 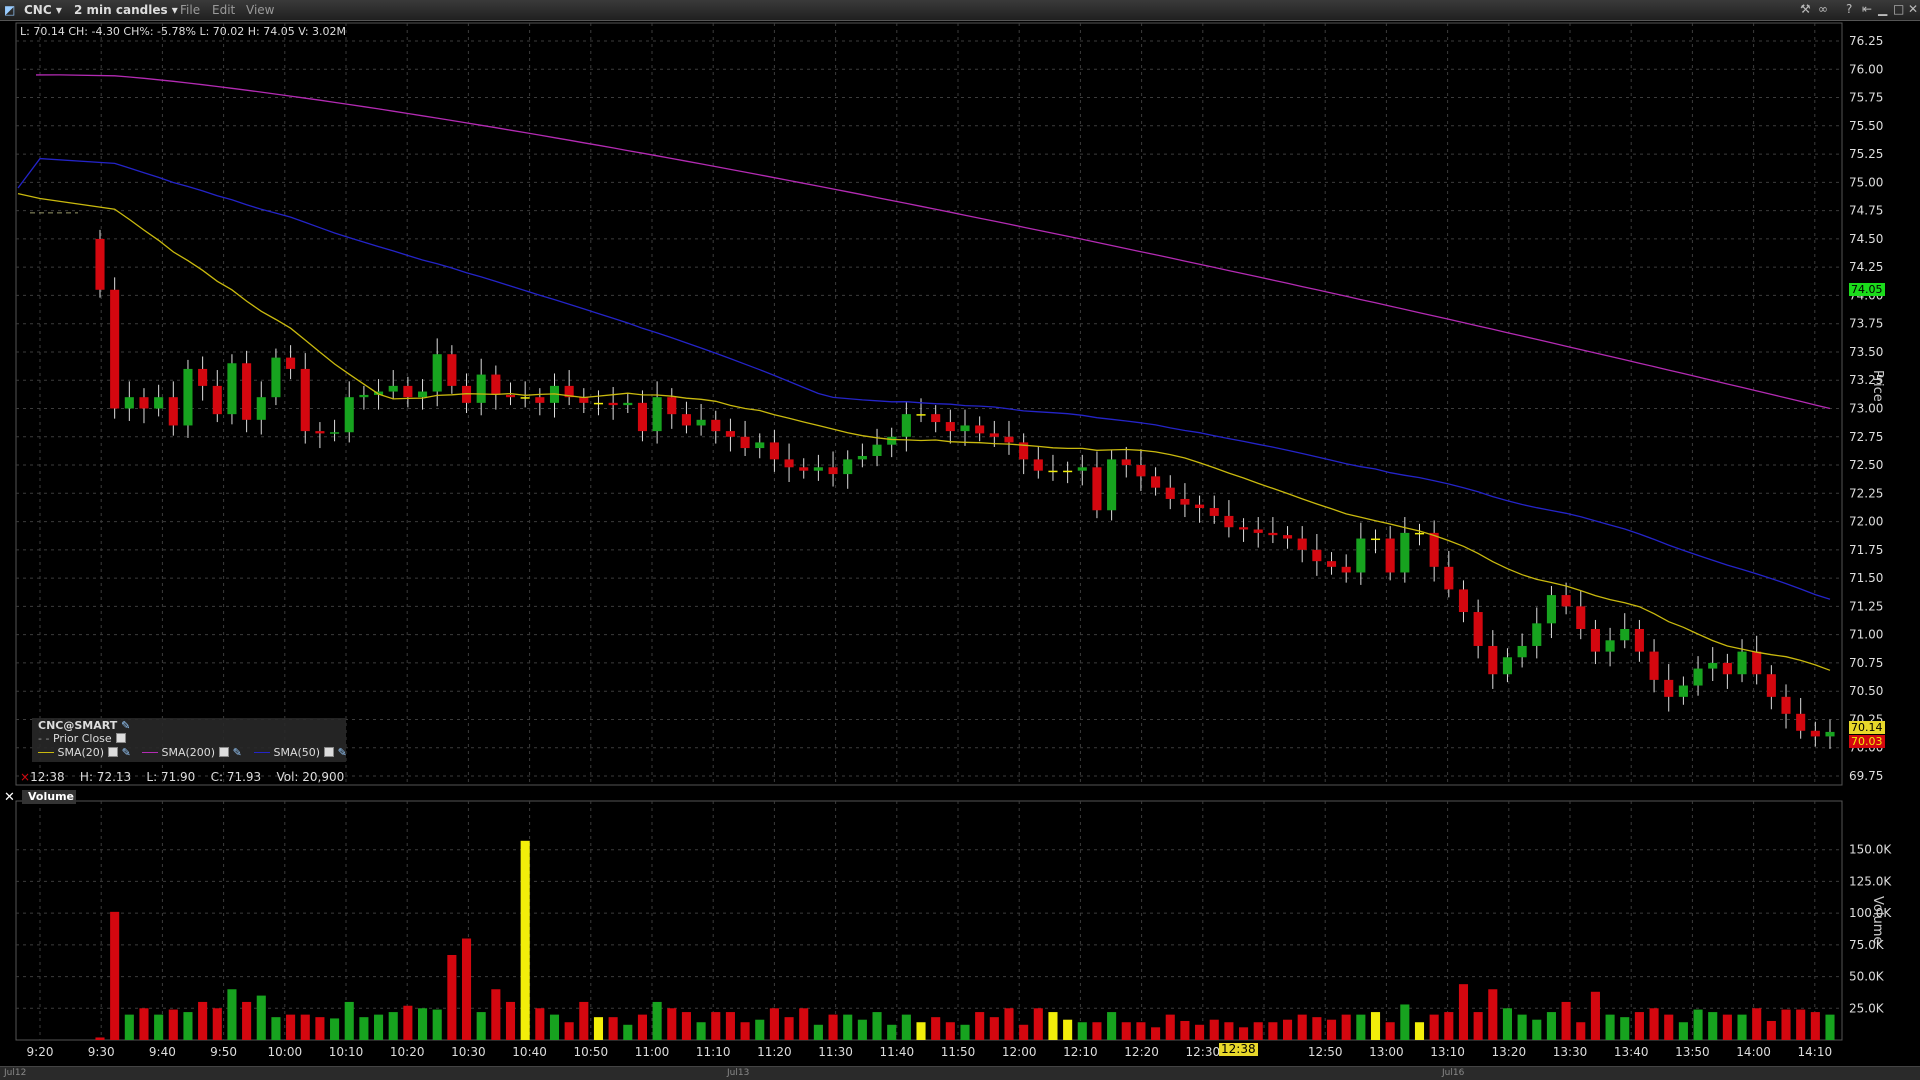 I want to click on symbol-dropdown: CNC ▾, so click(x=43, y=10).